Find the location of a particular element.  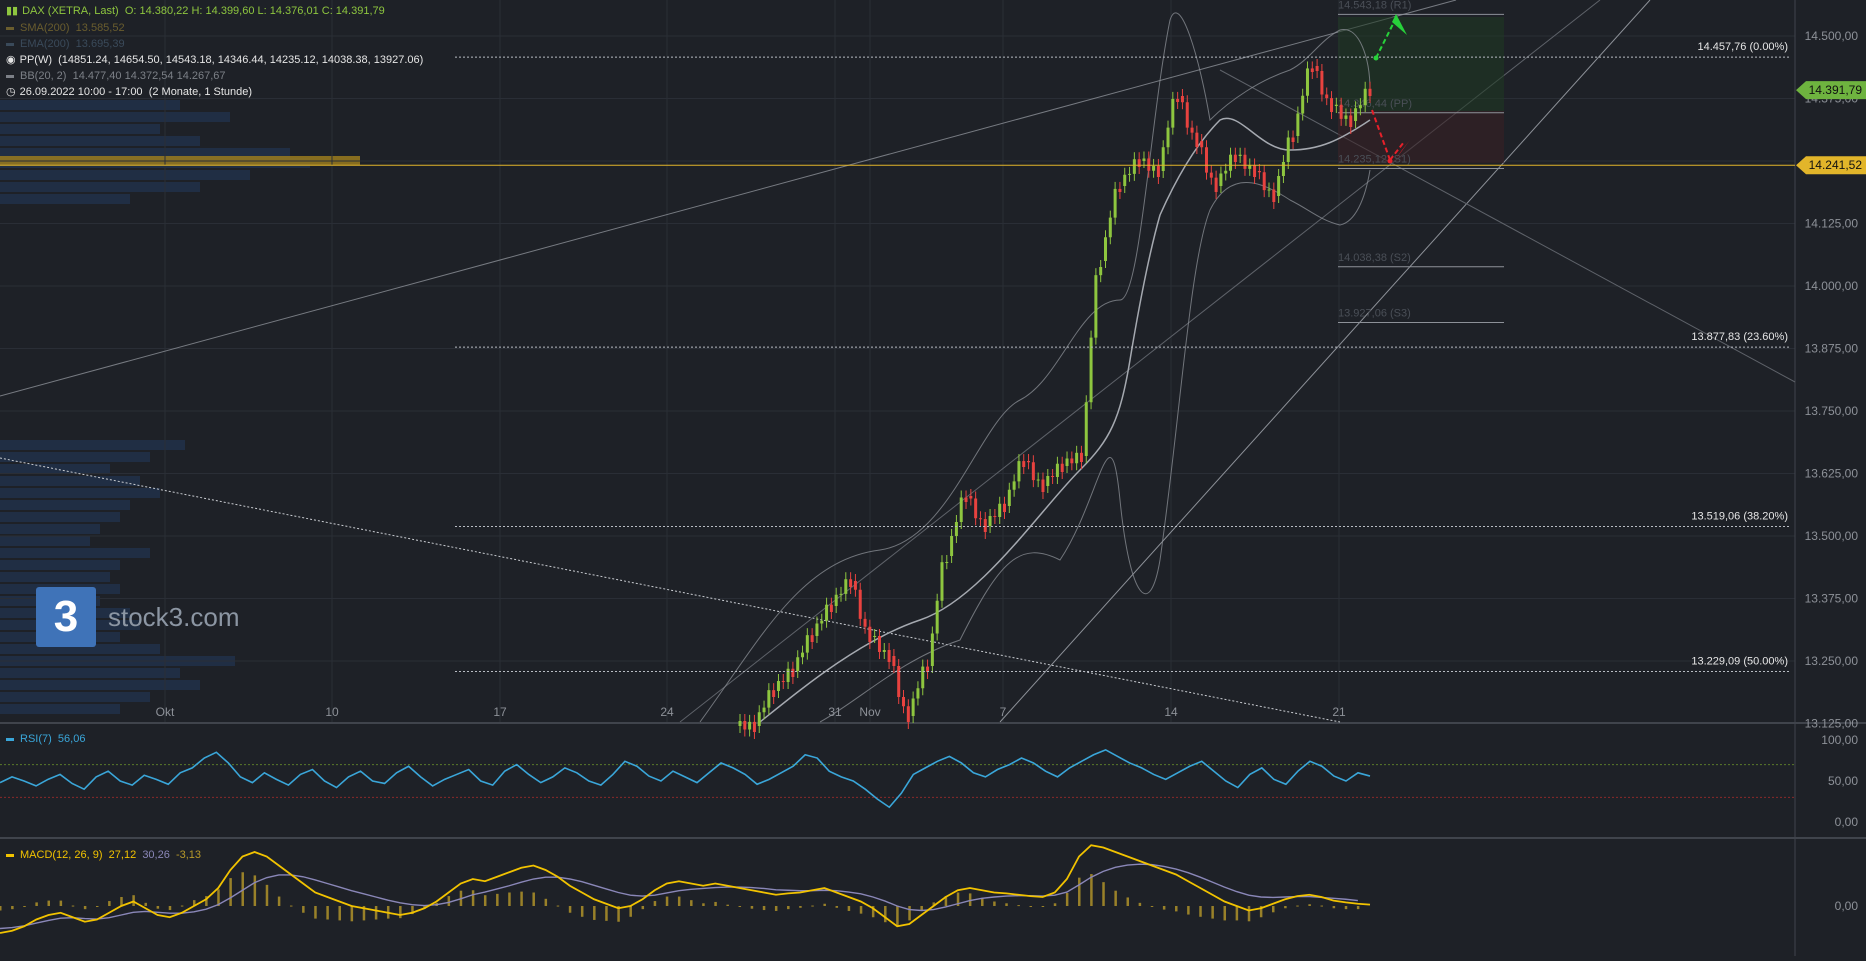

ema-swatch-icon is located at coordinates (10, 44).